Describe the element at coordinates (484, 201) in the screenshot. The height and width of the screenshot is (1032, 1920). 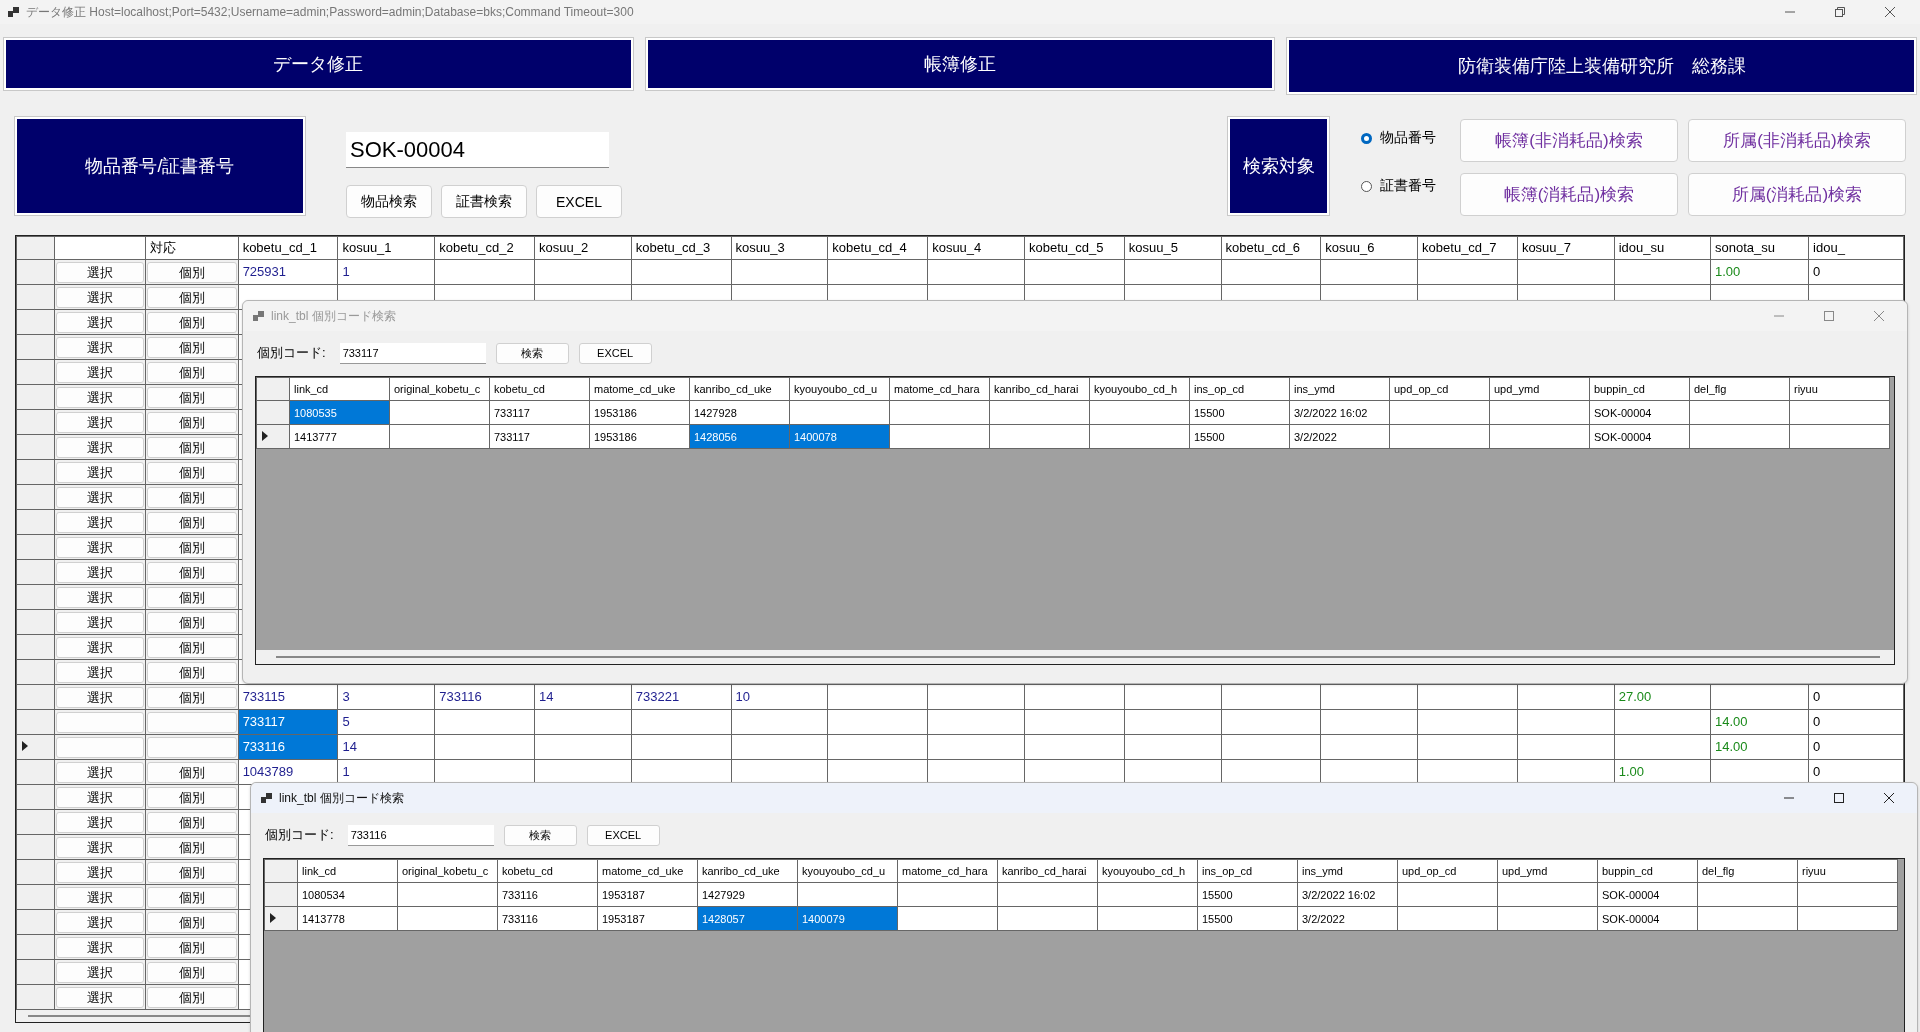
I see `search-button: 証書検索` at that location.